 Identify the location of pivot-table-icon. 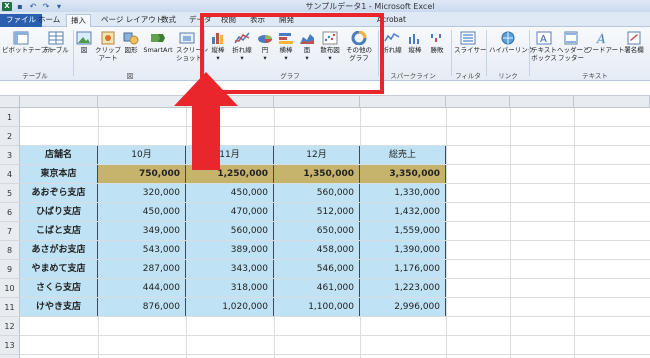
(21, 38).